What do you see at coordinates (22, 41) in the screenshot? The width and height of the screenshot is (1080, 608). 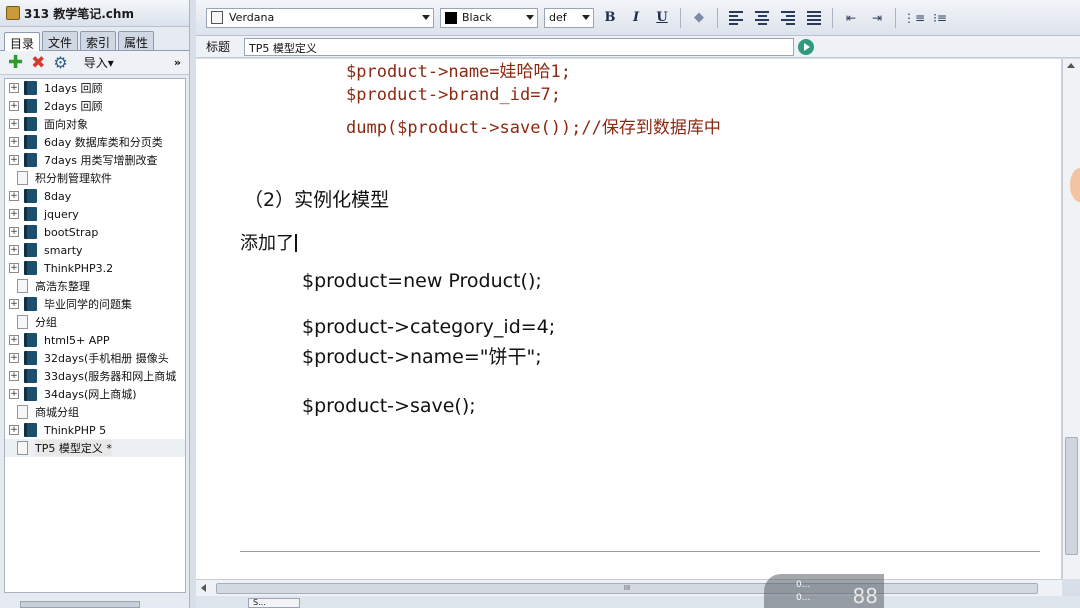 I see `tab-contents: 目录` at bounding box center [22, 41].